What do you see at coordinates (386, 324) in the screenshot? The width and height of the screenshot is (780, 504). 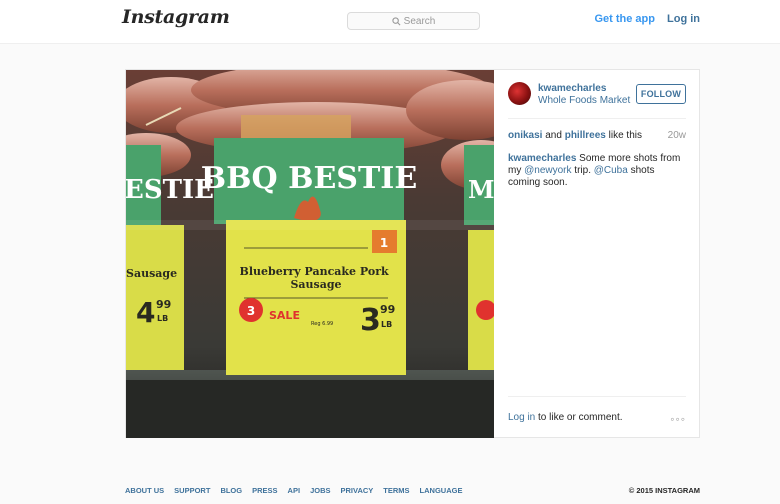 I see `price-unit: LB` at bounding box center [386, 324].